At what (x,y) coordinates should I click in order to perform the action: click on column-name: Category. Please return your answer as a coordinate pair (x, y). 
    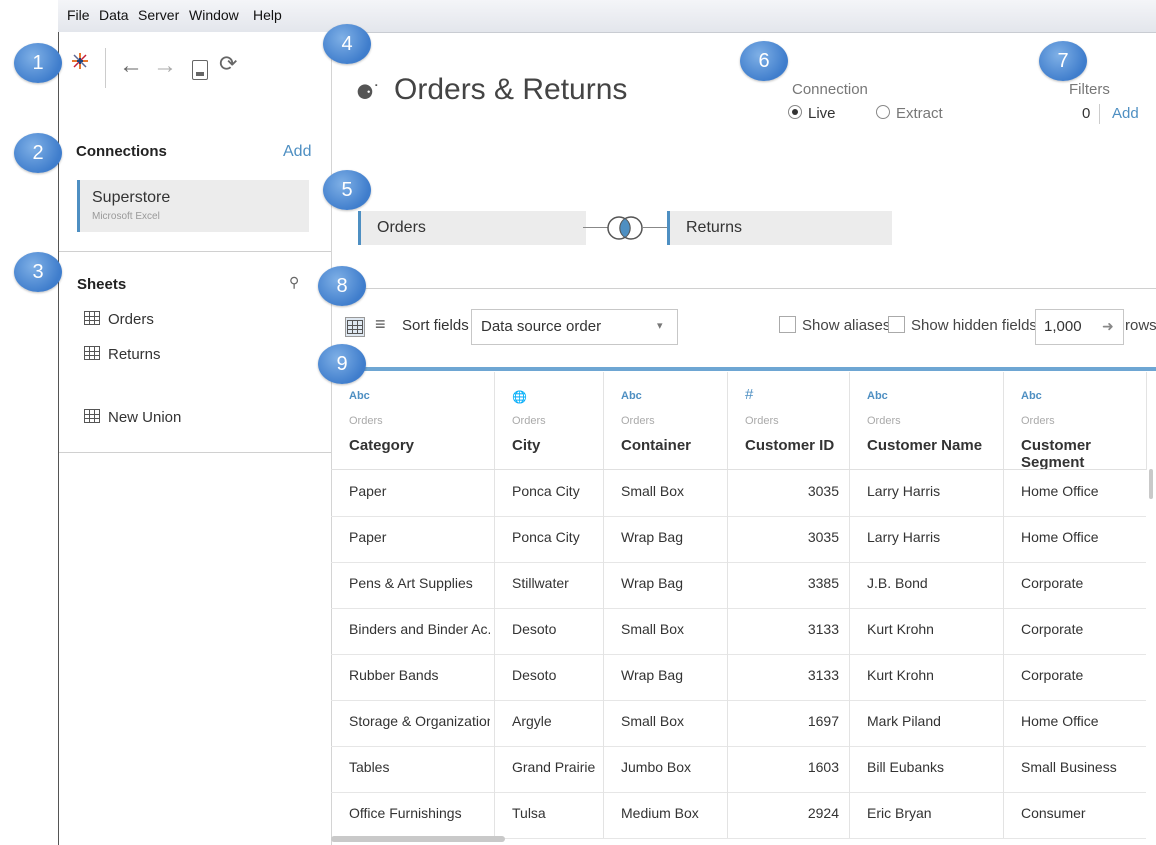
    Looking at the image, I should click on (382, 445).